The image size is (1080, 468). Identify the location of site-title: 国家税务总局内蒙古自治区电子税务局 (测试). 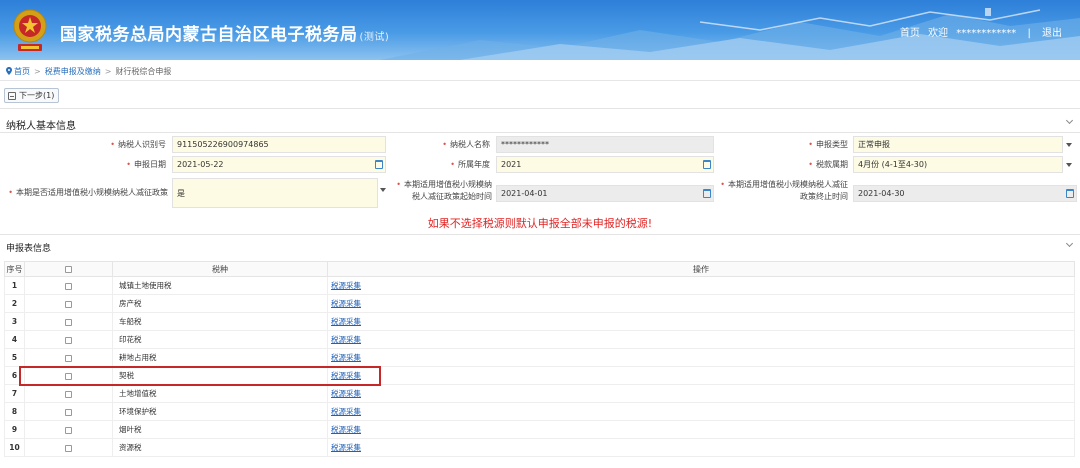
(224, 32).